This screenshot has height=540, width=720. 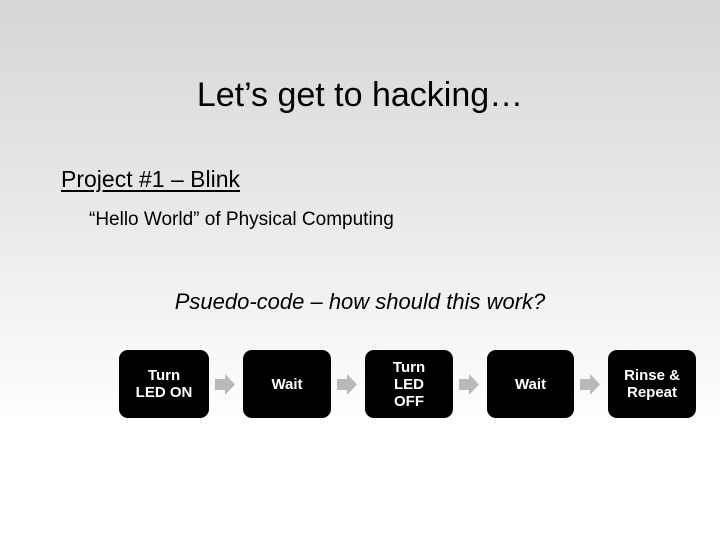 I want to click on project-heading: Project #1 – Blink, so click(x=150, y=179).